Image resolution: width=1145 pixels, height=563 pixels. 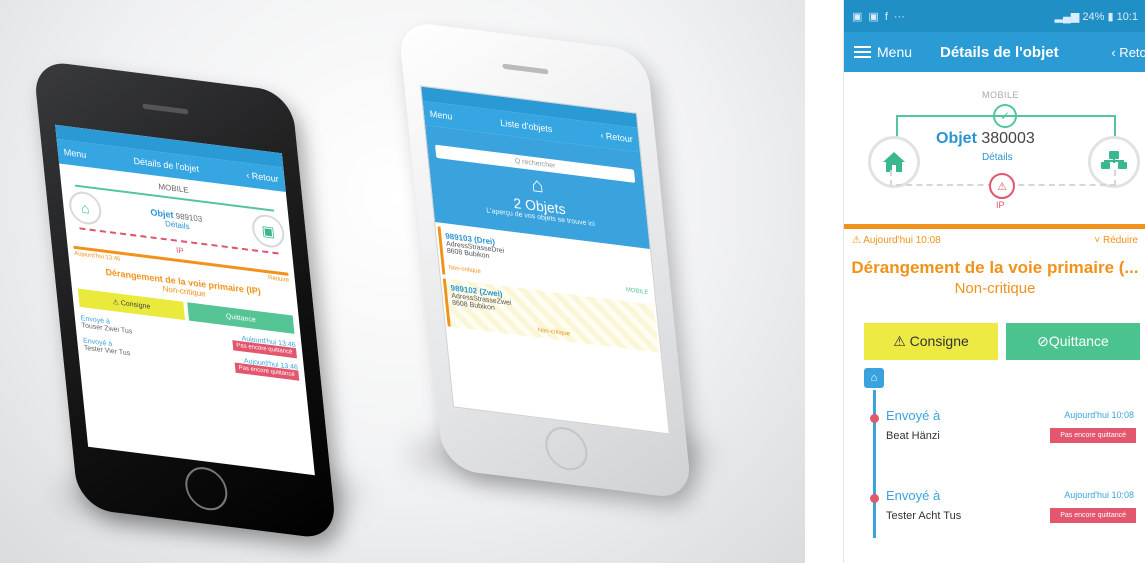 What do you see at coordinates (1002, 186) in the screenshot?
I see `warning-icon: ⚠` at bounding box center [1002, 186].